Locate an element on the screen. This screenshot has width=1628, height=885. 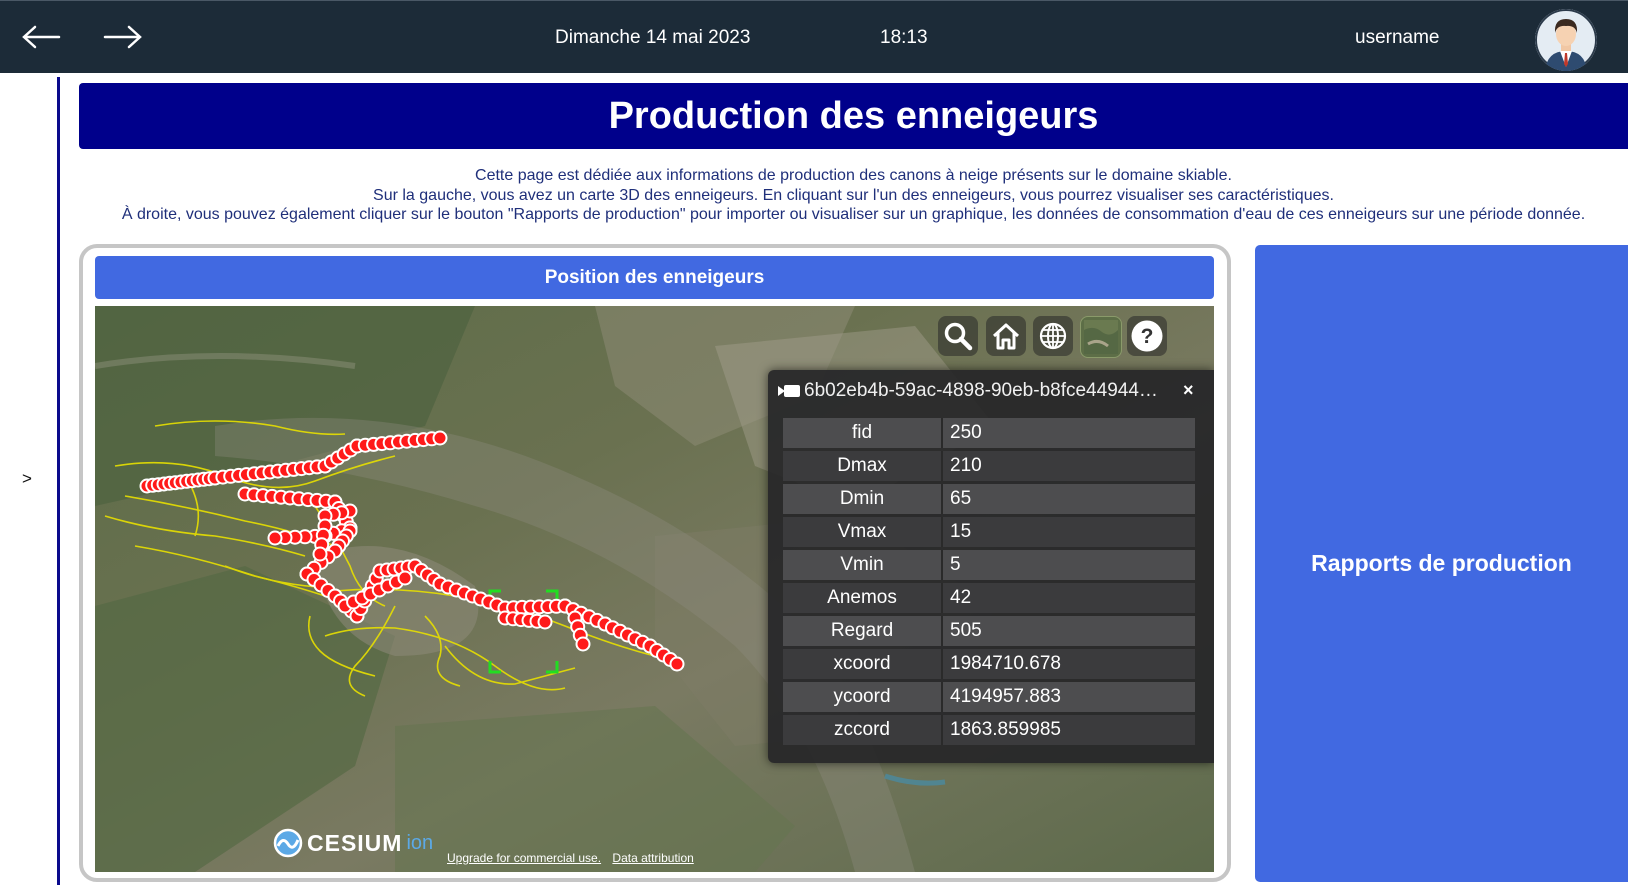
back-arrow-icon is located at coordinates (41, 37).